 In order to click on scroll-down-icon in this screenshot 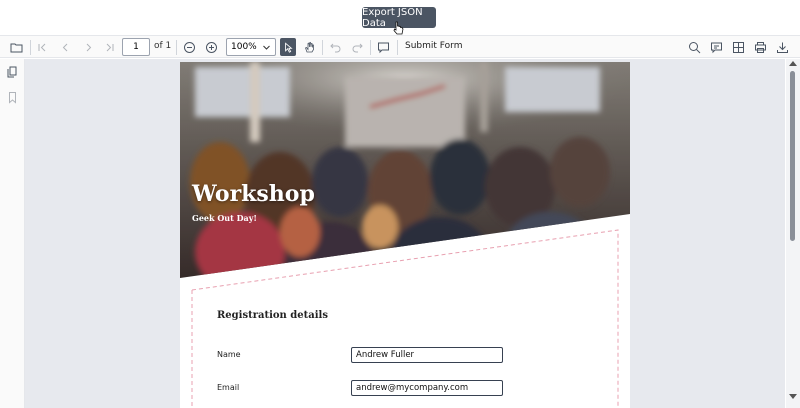, I will do `click(793, 397)`.